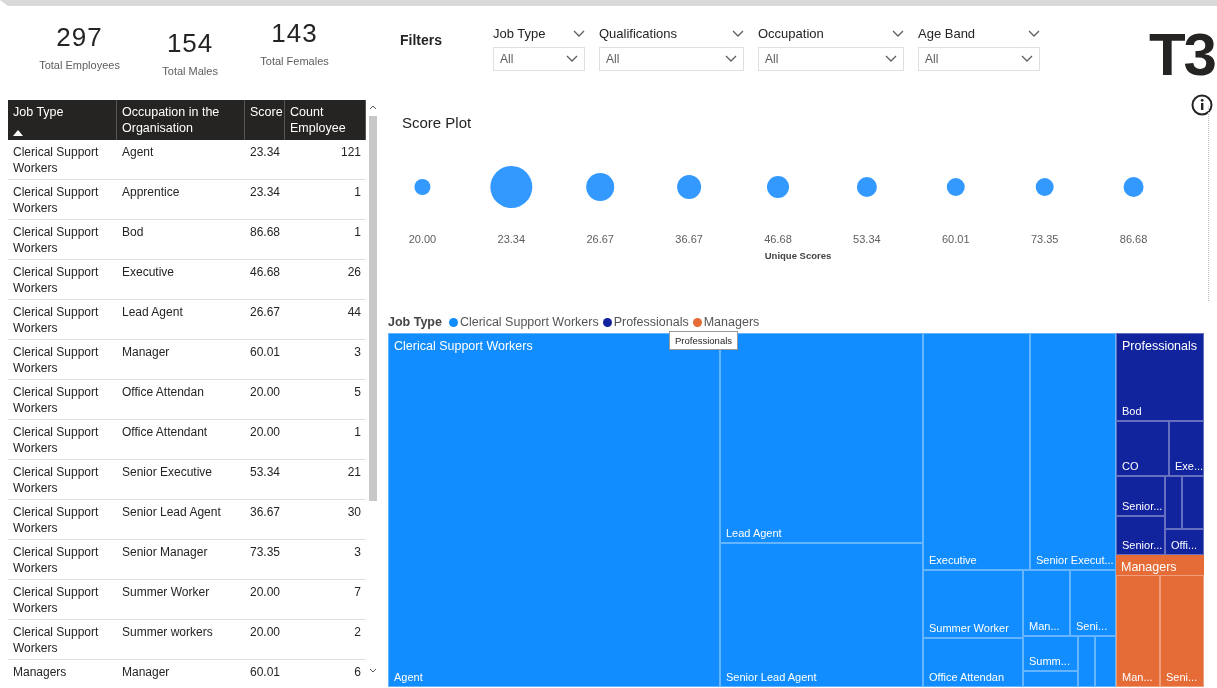  I want to click on table-cell-text: 7, so click(357, 592).